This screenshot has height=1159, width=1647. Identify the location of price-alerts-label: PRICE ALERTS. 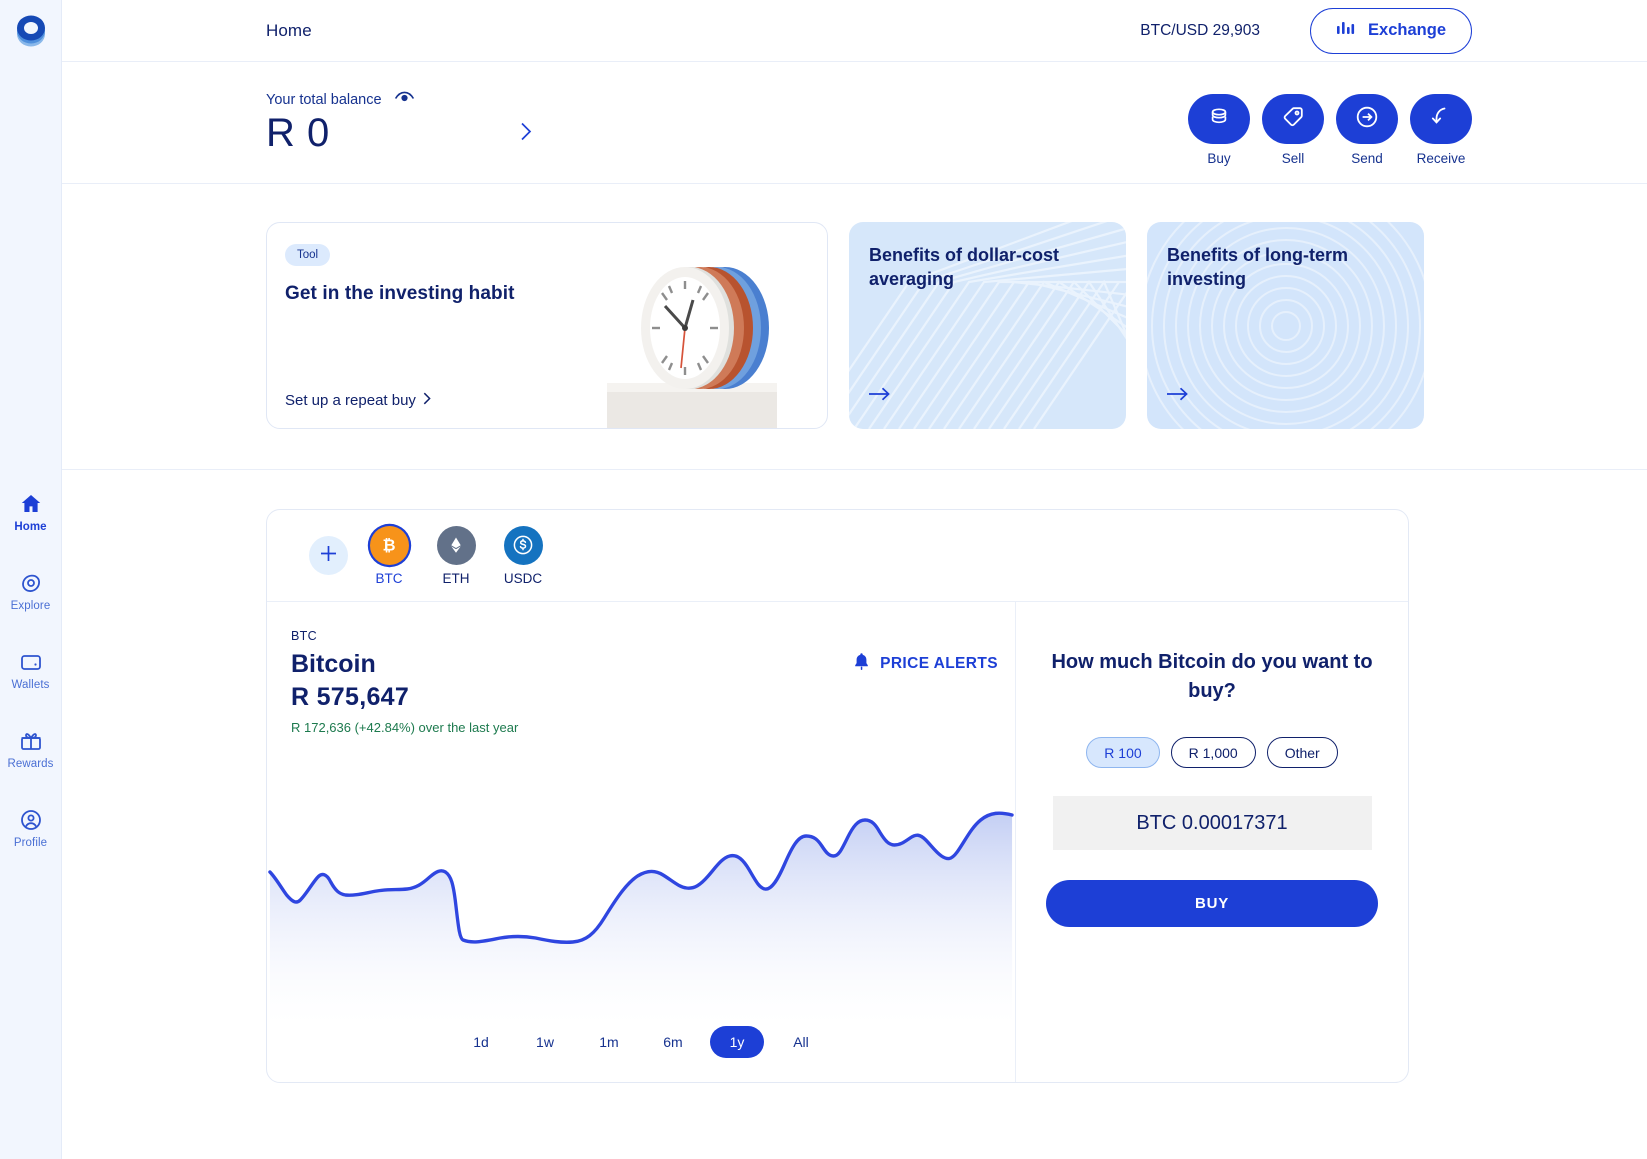
(939, 663).